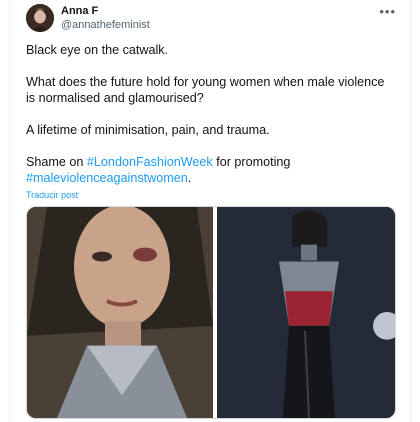  I want to click on translate-post-link: Traducir post, so click(52, 195).